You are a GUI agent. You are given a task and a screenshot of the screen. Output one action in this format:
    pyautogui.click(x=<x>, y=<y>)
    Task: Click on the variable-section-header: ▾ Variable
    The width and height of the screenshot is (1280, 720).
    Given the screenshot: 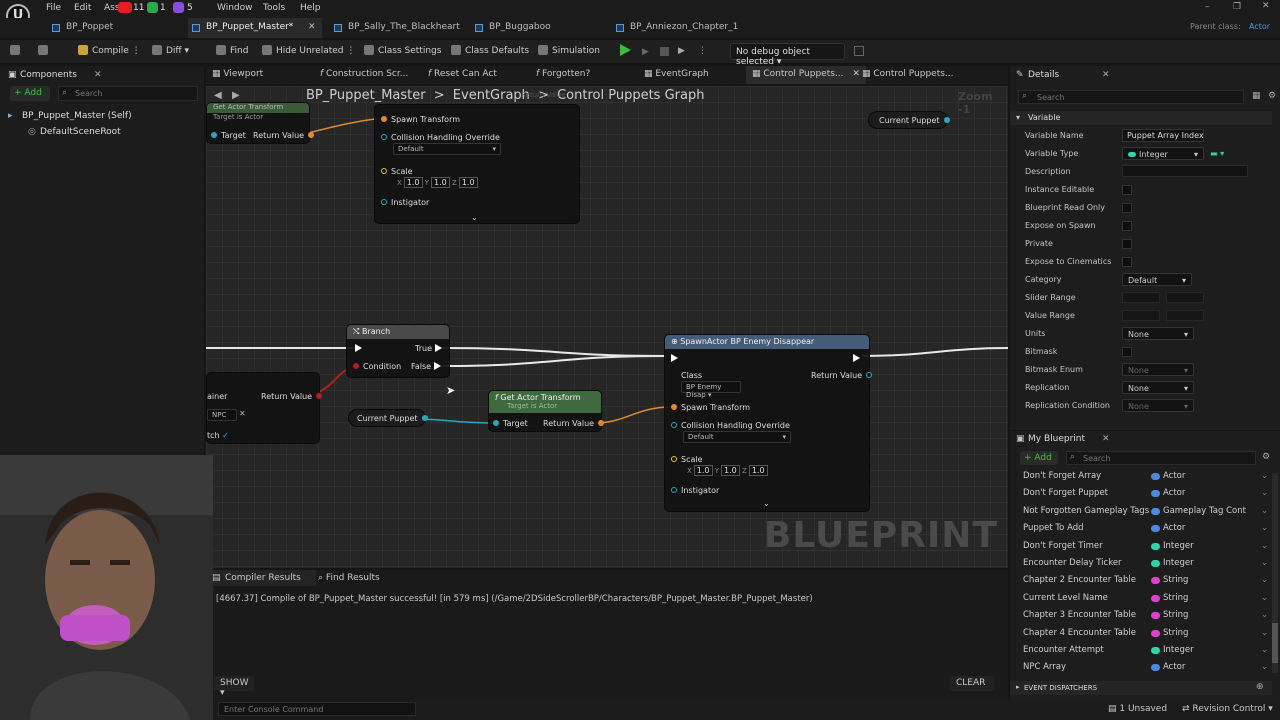 What is the action you would take?
    pyautogui.click(x=1141, y=118)
    